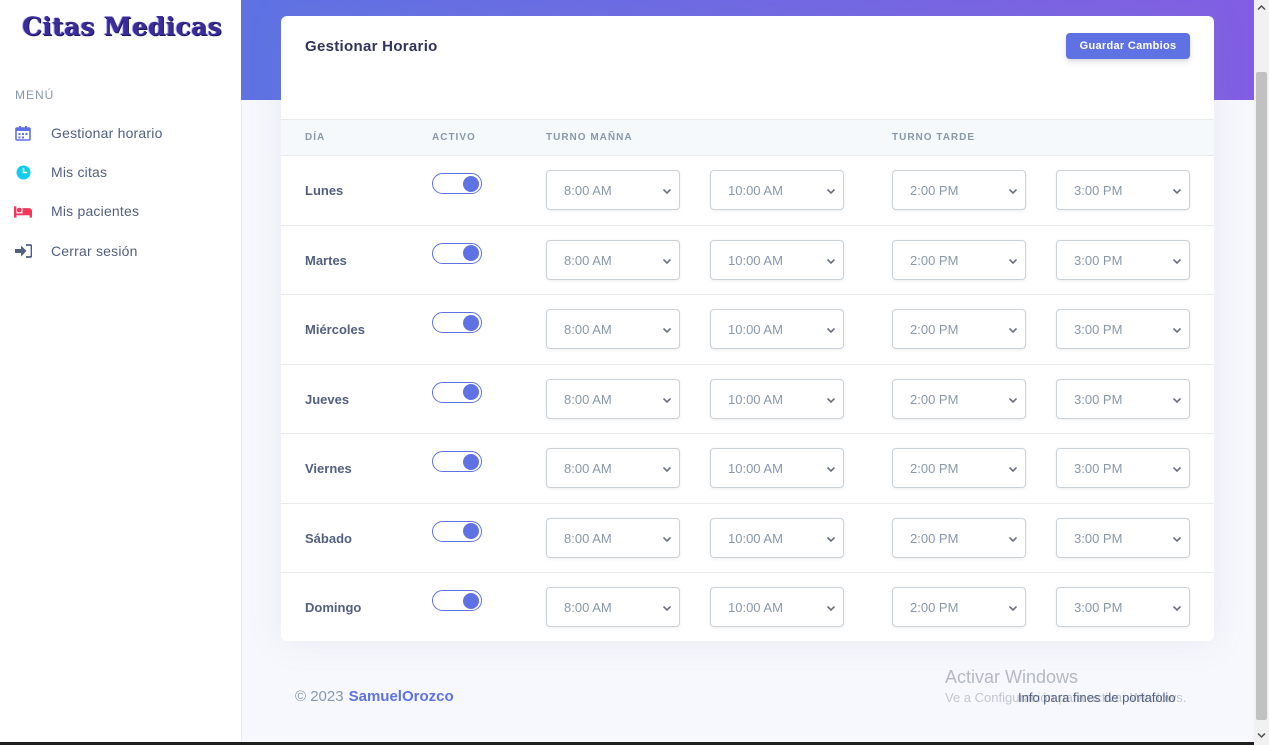 The image size is (1269, 745). What do you see at coordinates (1261, 735) in the screenshot?
I see `scroll-down-arrow-icon` at bounding box center [1261, 735].